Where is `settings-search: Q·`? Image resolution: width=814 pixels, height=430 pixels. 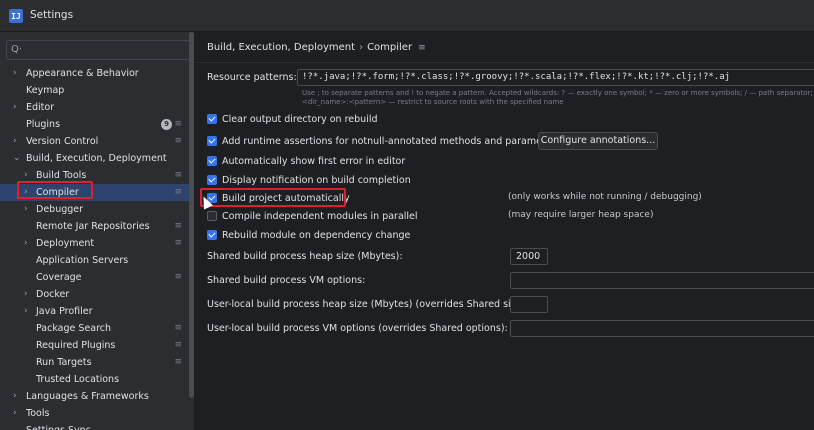 settings-search: Q· is located at coordinates (98, 50).